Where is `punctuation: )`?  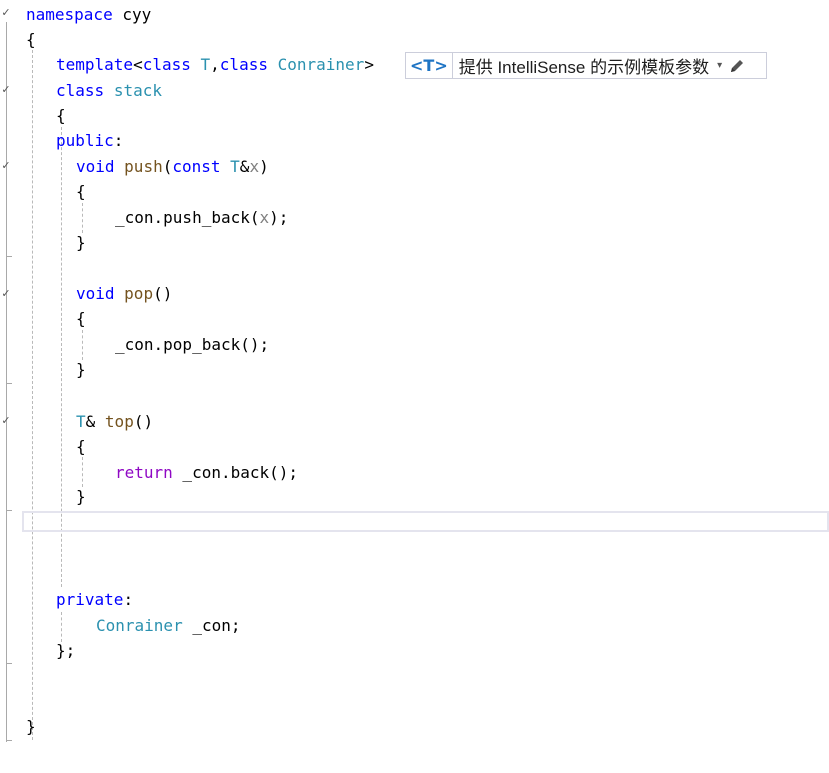
punctuation: ) is located at coordinates (264, 166).